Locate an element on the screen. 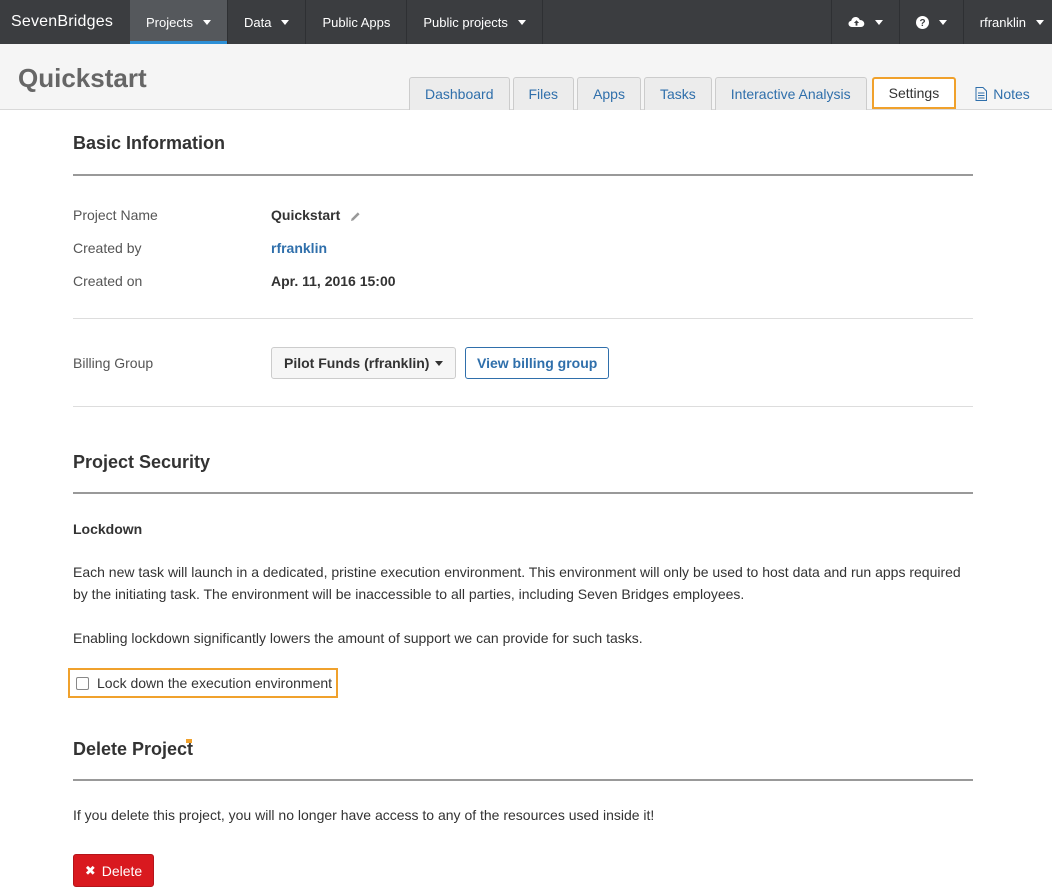 The width and height of the screenshot is (1052, 894). created-on-value: Apr. 11, 2016 15:00 is located at coordinates (333, 281).